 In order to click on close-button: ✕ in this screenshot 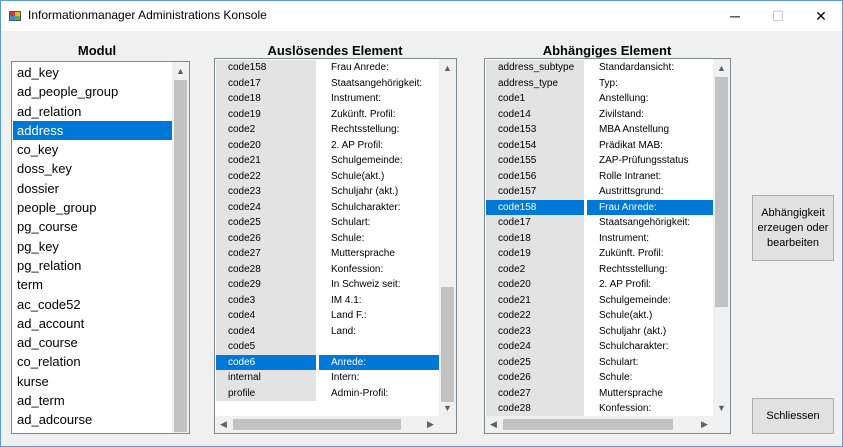, I will do `click(821, 16)`.